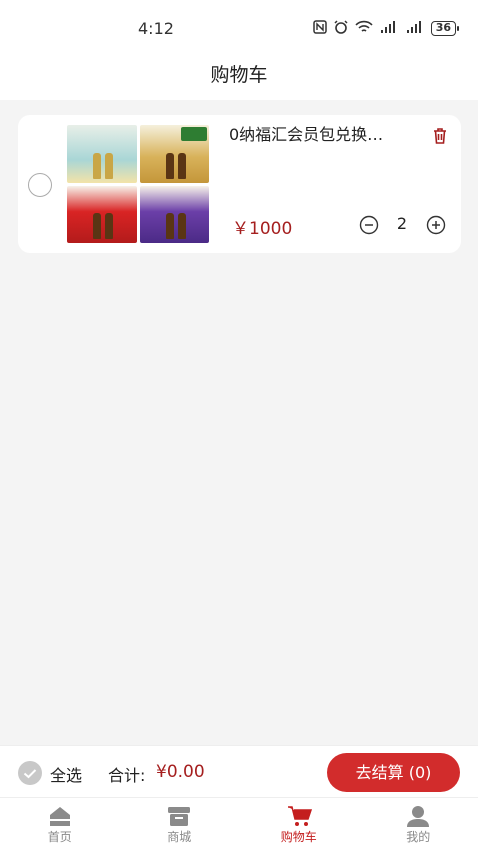 Image resolution: width=478 pixels, height=850 pixels. Describe the element at coordinates (298, 837) in the screenshot. I see `tab-cart-label: 购物车` at that location.